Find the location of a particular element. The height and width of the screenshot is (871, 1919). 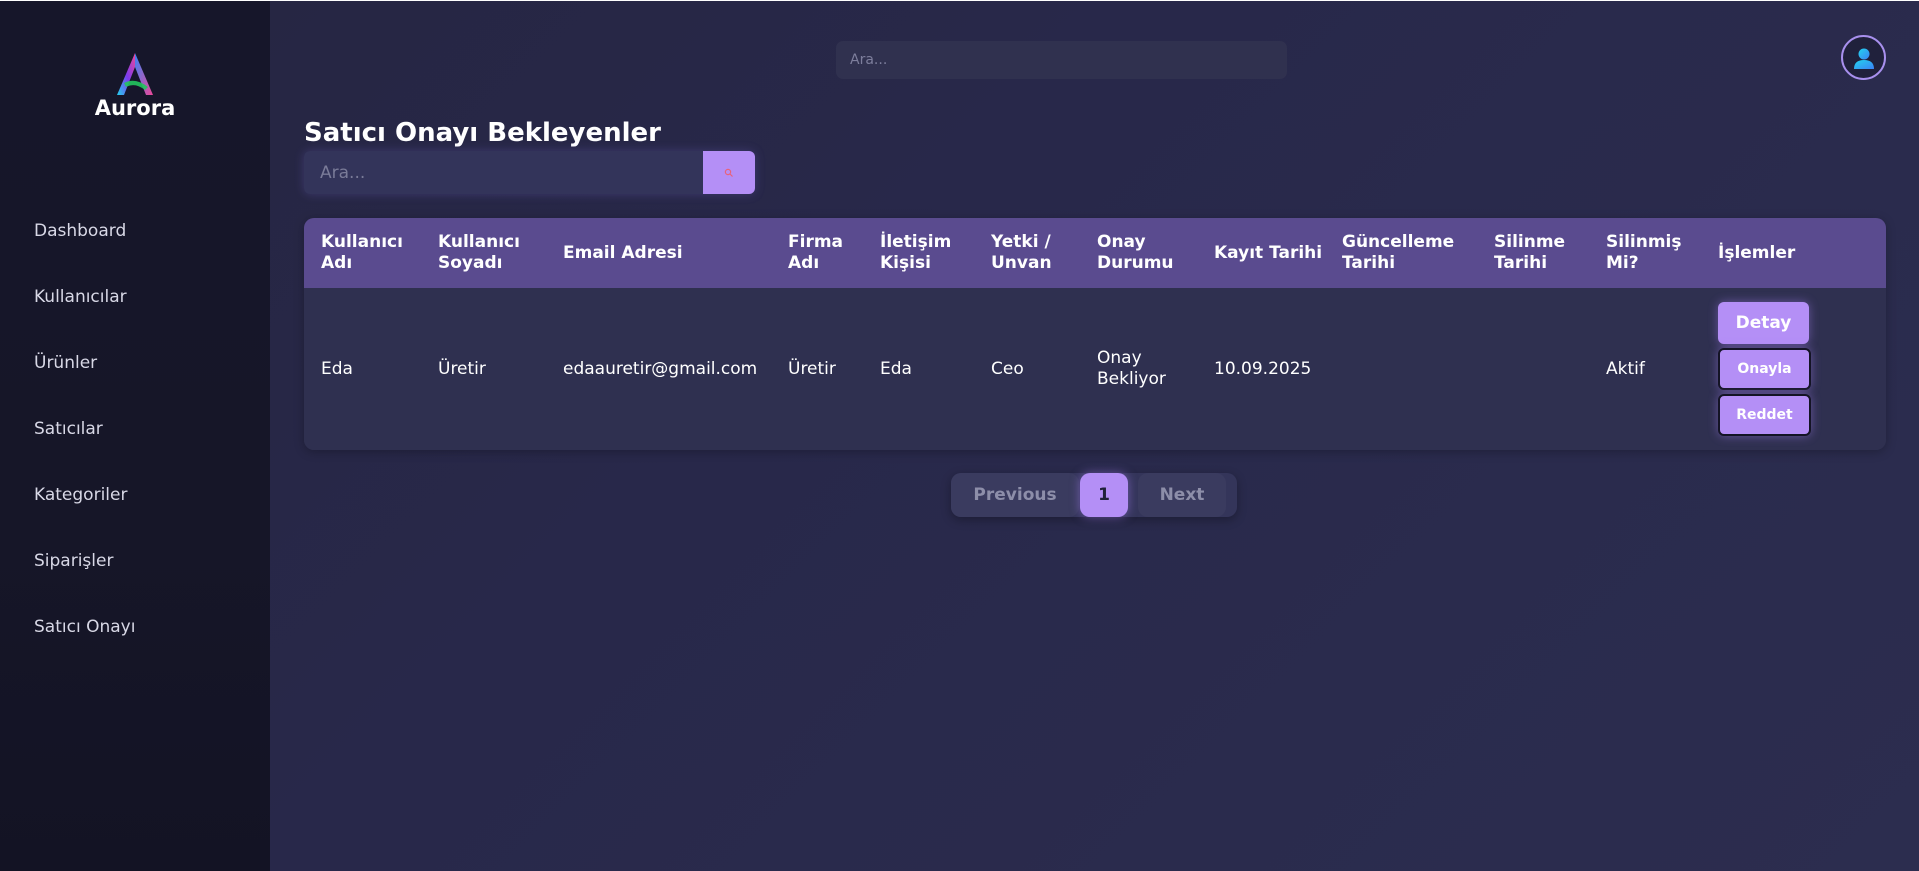

seller-search-bar is located at coordinates (529, 172).